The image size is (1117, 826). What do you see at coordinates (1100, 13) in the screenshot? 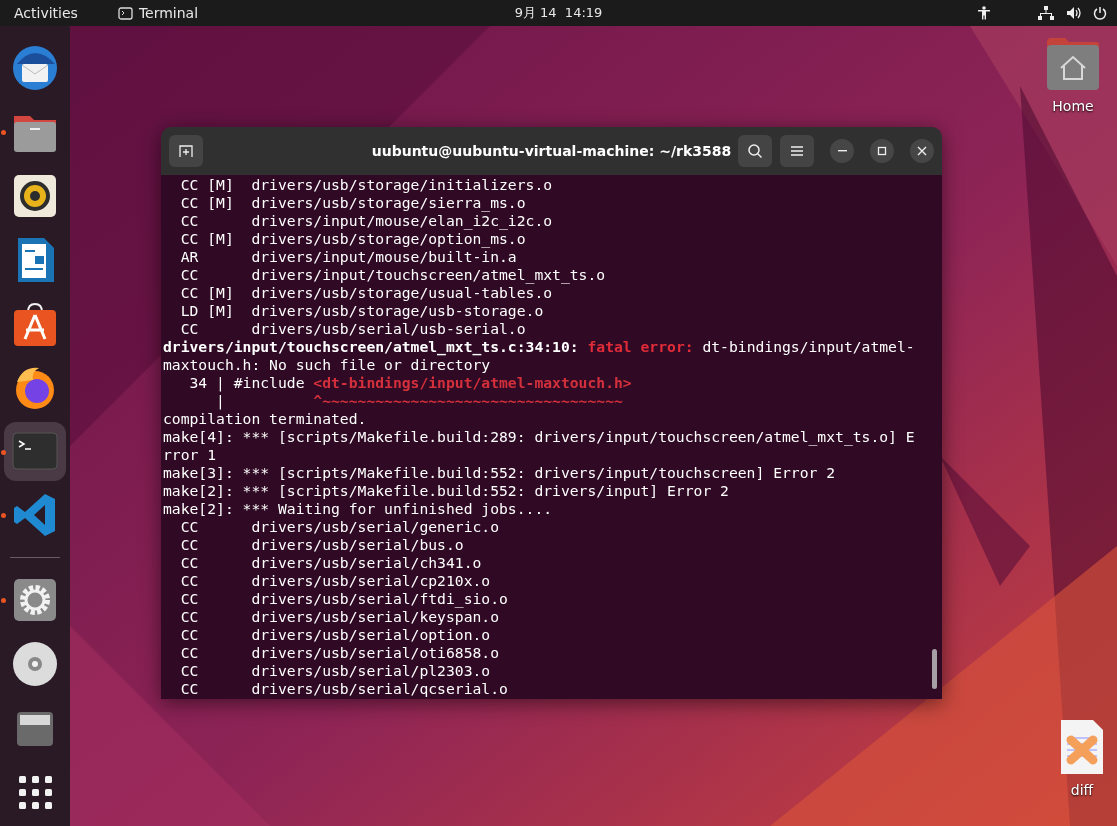
I see `power-icon` at bounding box center [1100, 13].